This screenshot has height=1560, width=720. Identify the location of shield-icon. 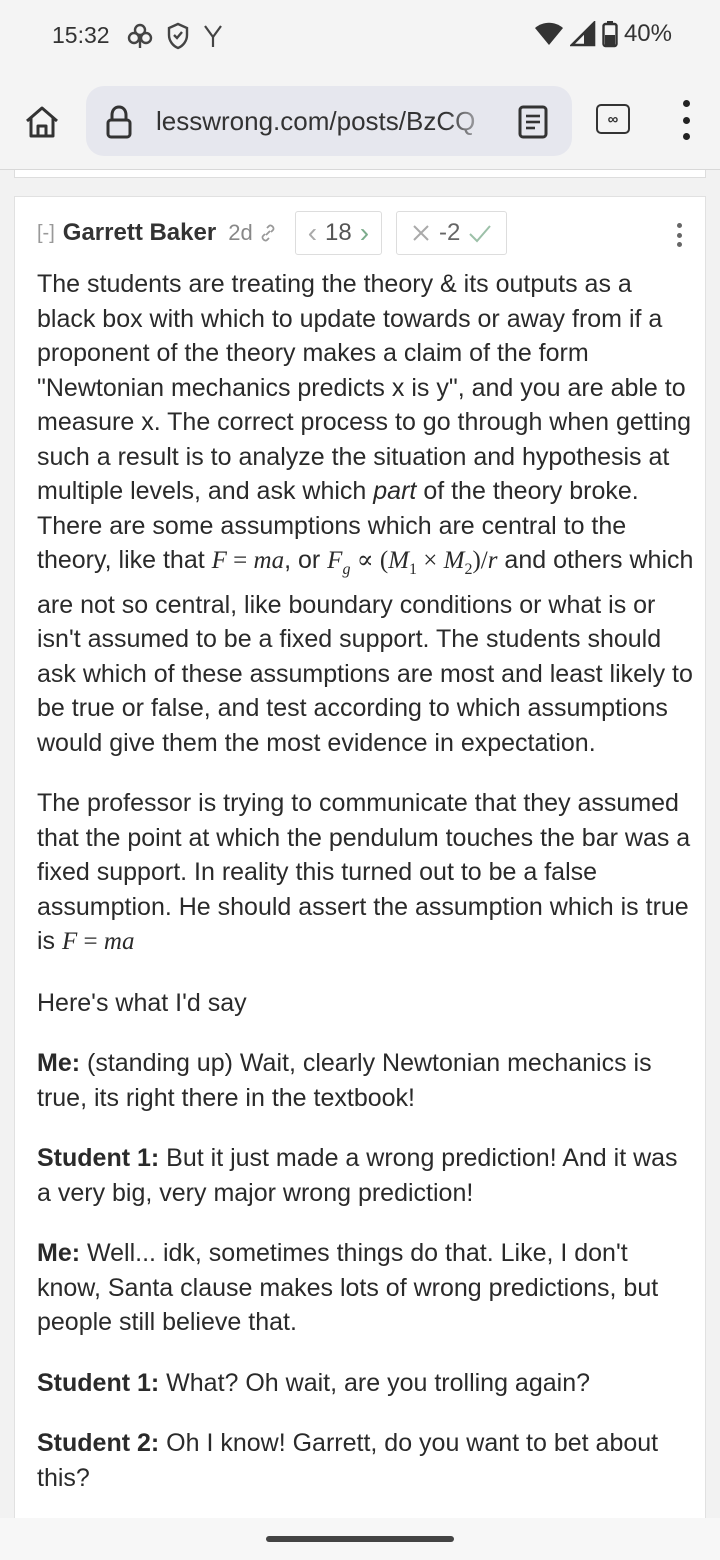
(178, 36).